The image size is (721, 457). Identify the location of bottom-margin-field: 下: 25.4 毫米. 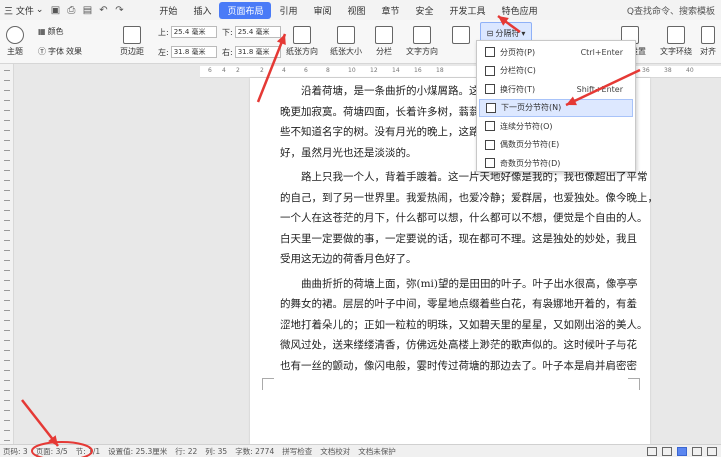
(251, 32).